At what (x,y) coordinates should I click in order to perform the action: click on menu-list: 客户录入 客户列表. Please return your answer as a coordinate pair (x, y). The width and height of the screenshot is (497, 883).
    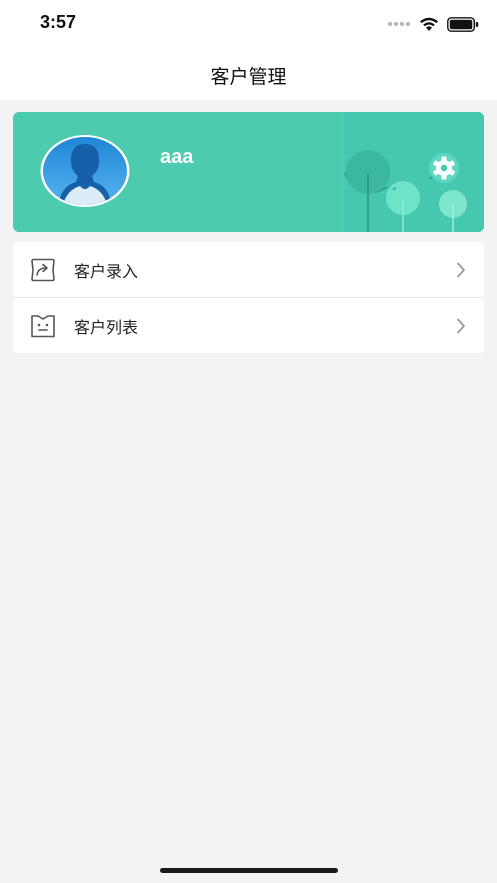
    Looking at the image, I should click on (248, 297).